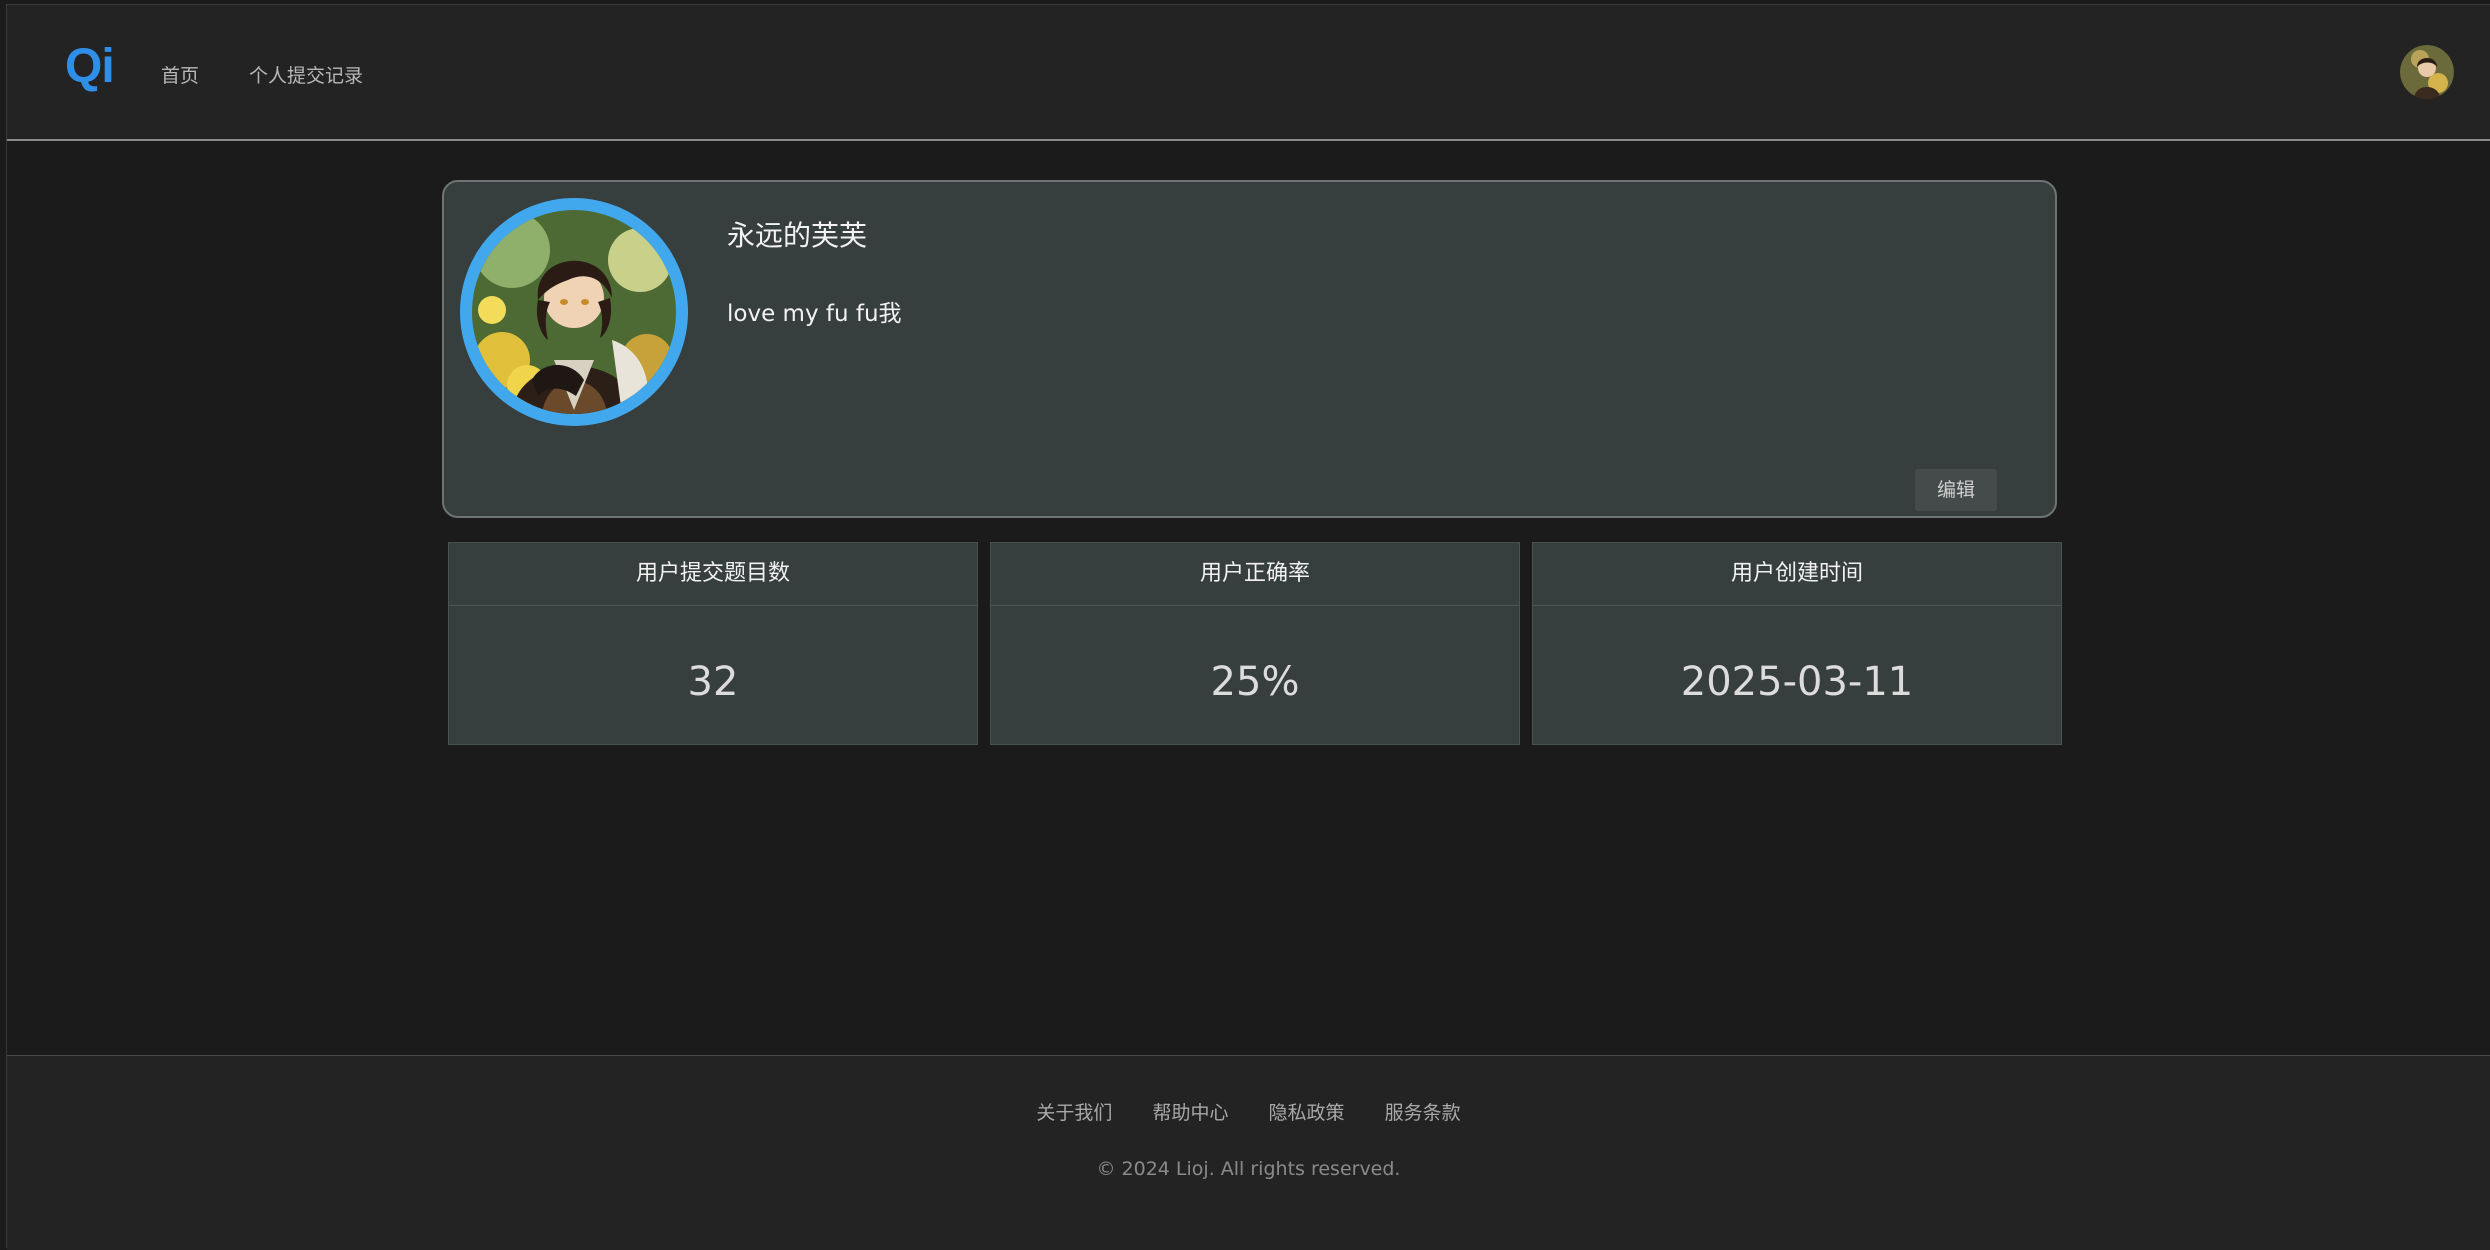 This screenshot has width=2490, height=1250. What do you see at coordinates (1255, 682) in the screenshot?
I see `stat-value: 25%` at bounding box center [1255, 682].